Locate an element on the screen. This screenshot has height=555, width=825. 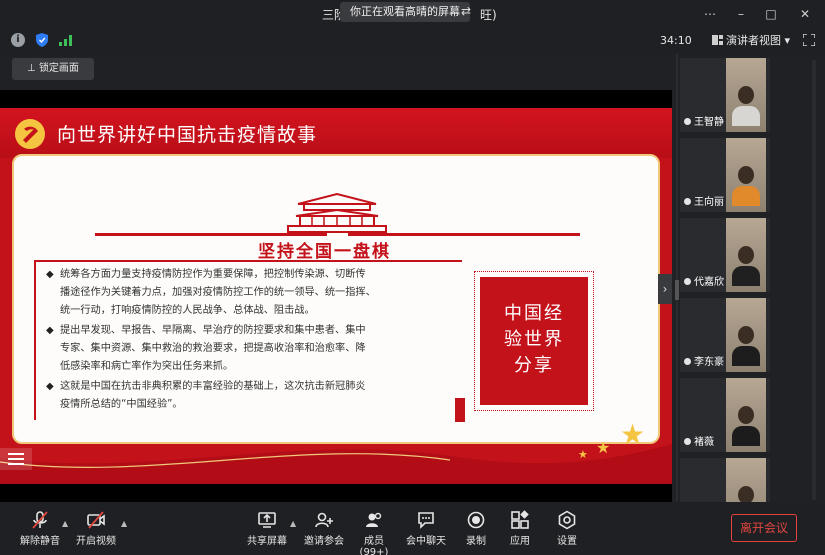
highlight-line: 中国经 is located at coordinates (534, 313).